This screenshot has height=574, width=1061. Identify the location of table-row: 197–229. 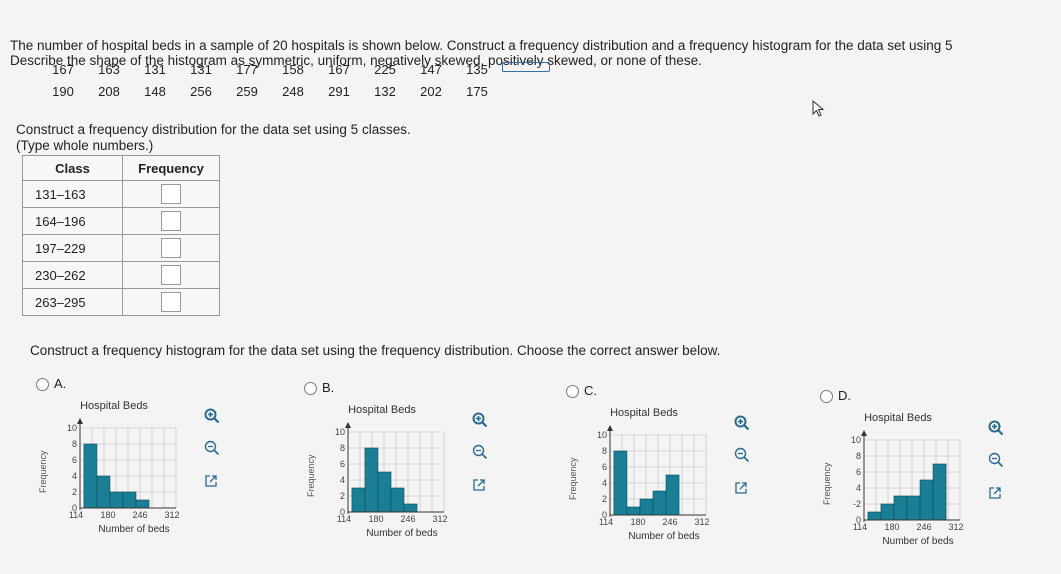
(121, 248).